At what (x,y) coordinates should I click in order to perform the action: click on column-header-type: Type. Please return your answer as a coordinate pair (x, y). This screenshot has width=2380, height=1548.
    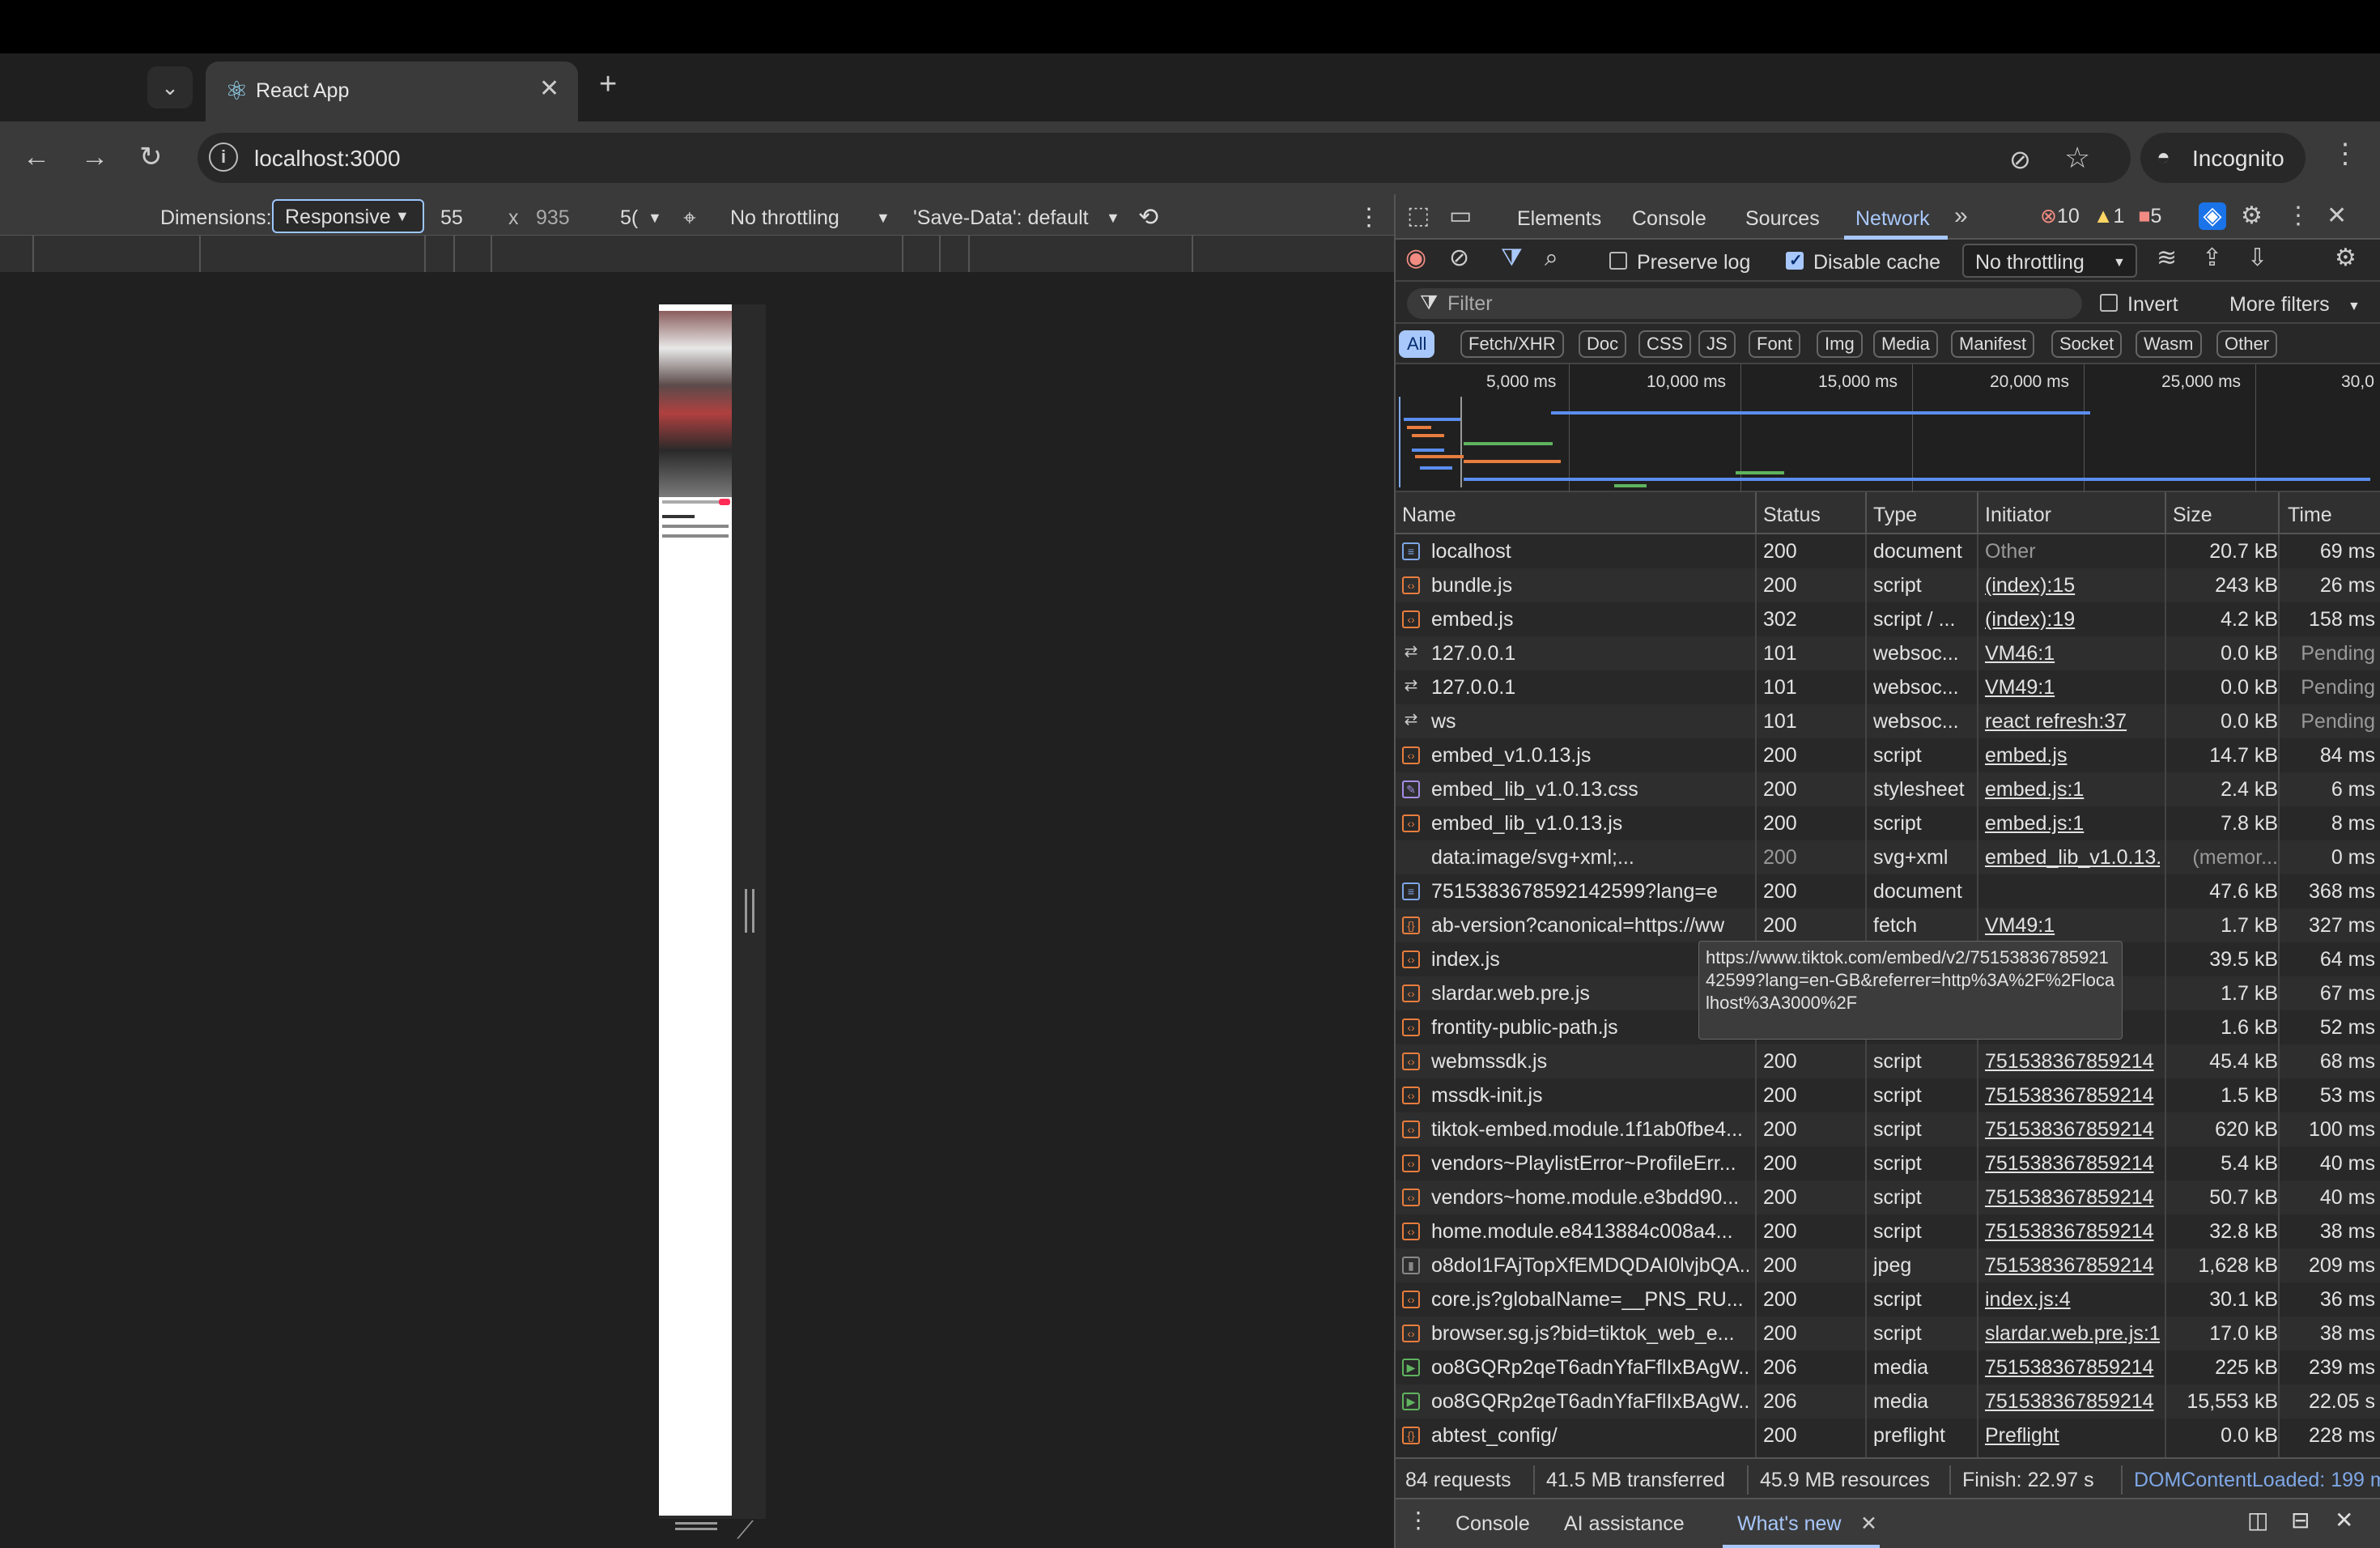
    Looking at the image, I should click on (1895, 515).